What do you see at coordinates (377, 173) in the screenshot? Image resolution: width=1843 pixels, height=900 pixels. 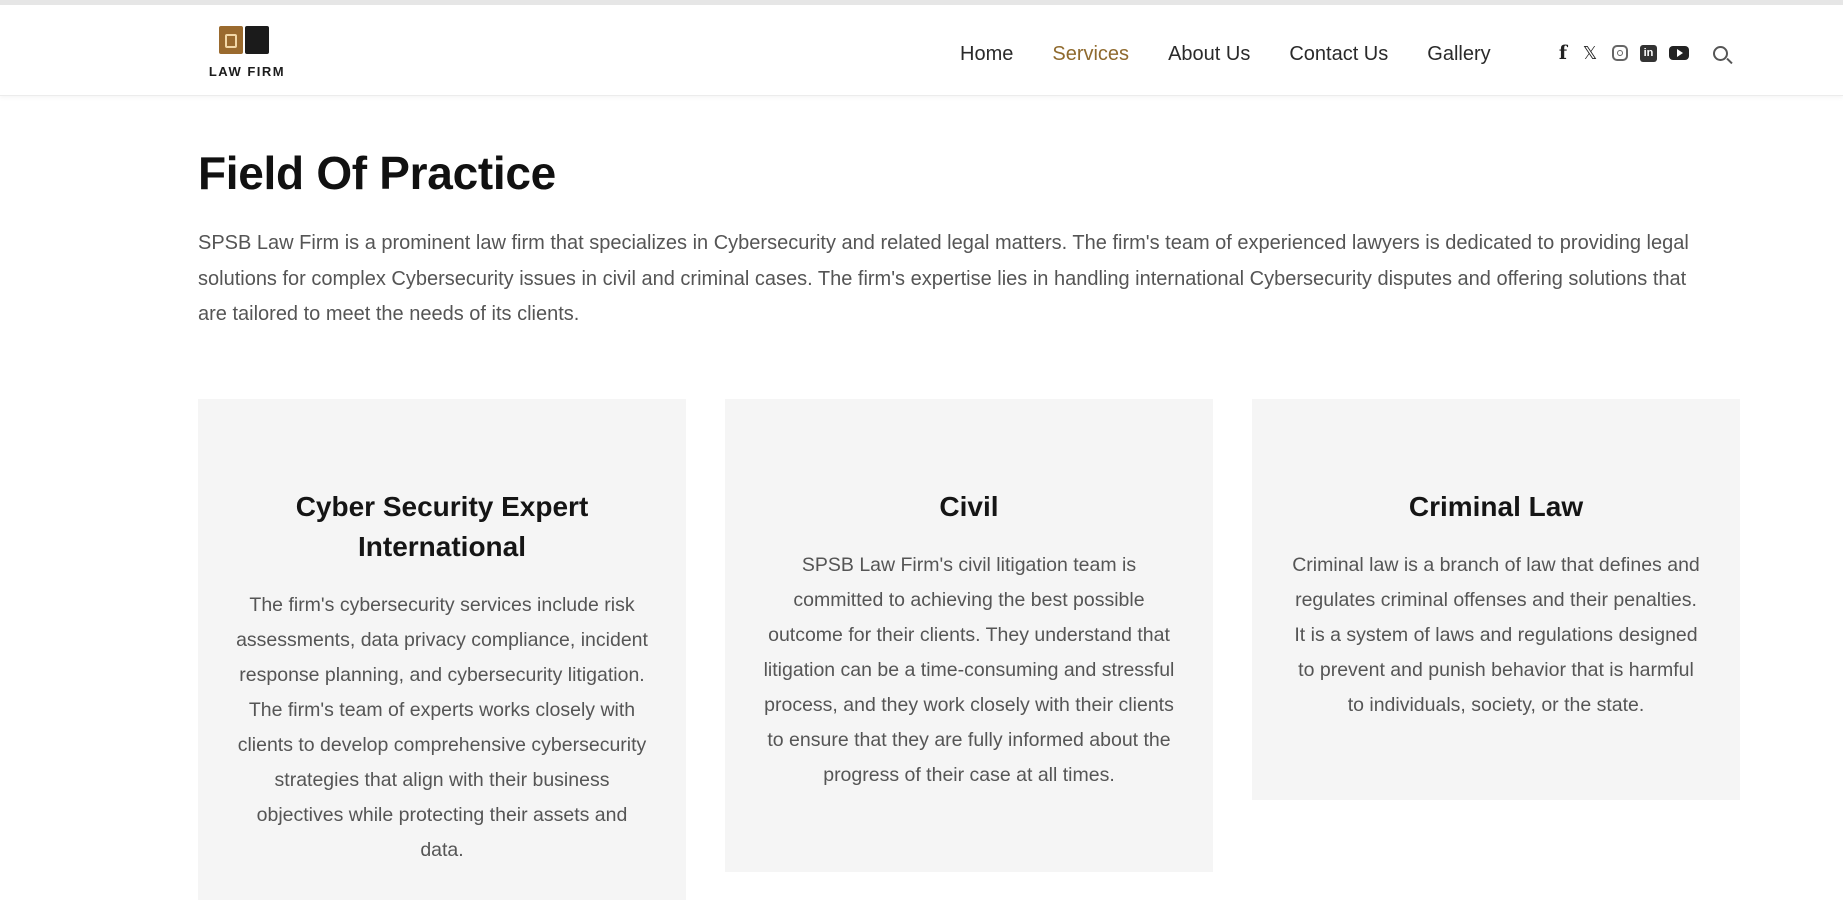 I see `page-title: Field Of Practice` at bounding box center [377, 173].